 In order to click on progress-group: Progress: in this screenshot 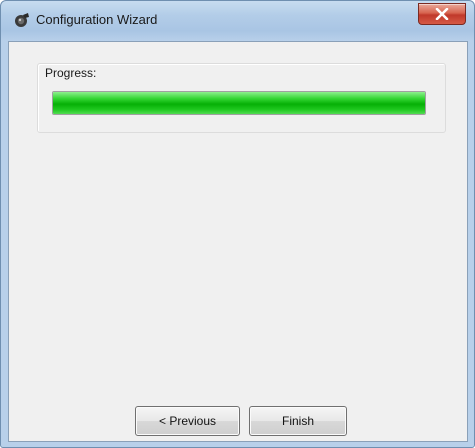, I will do `click(241, 98)`.